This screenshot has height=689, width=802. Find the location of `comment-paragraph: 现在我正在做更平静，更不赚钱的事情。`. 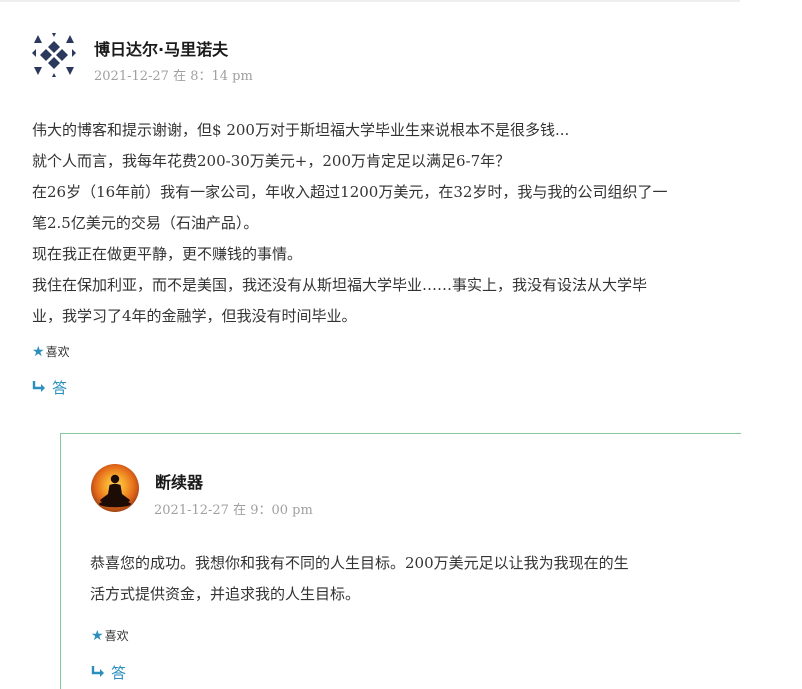

comment-paragraph: 现在我正在做更平静，更不赚钱的事情。 is located at coordinates (167, 254).